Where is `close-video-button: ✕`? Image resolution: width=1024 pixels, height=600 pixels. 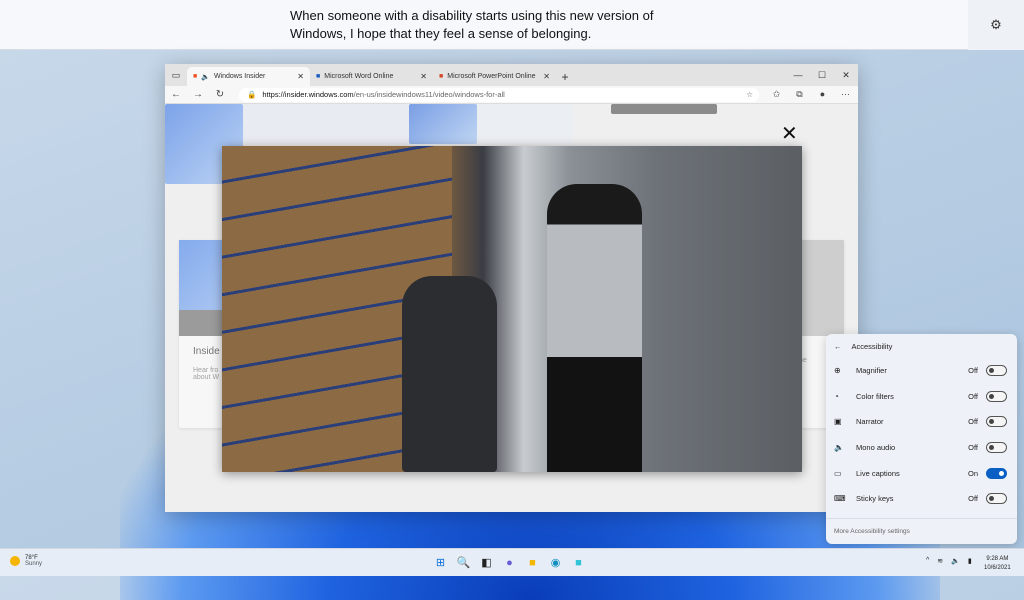 close-video-button: ✕ is located at coordinates (789, 133).